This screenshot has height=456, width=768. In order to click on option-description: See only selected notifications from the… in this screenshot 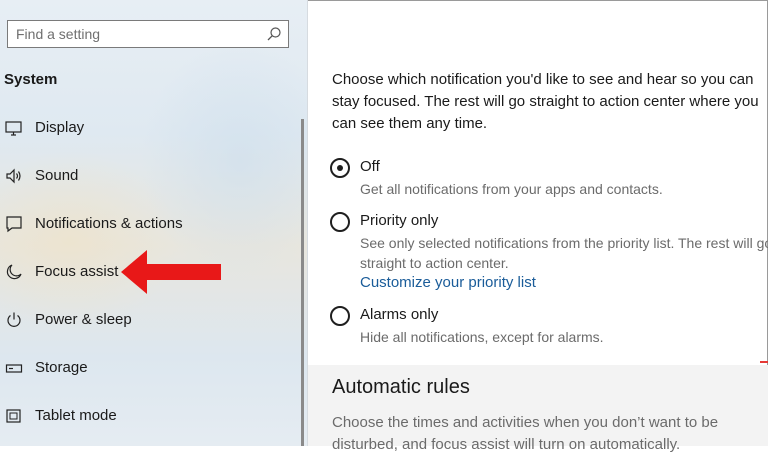, I will do `click(564, 253)`.